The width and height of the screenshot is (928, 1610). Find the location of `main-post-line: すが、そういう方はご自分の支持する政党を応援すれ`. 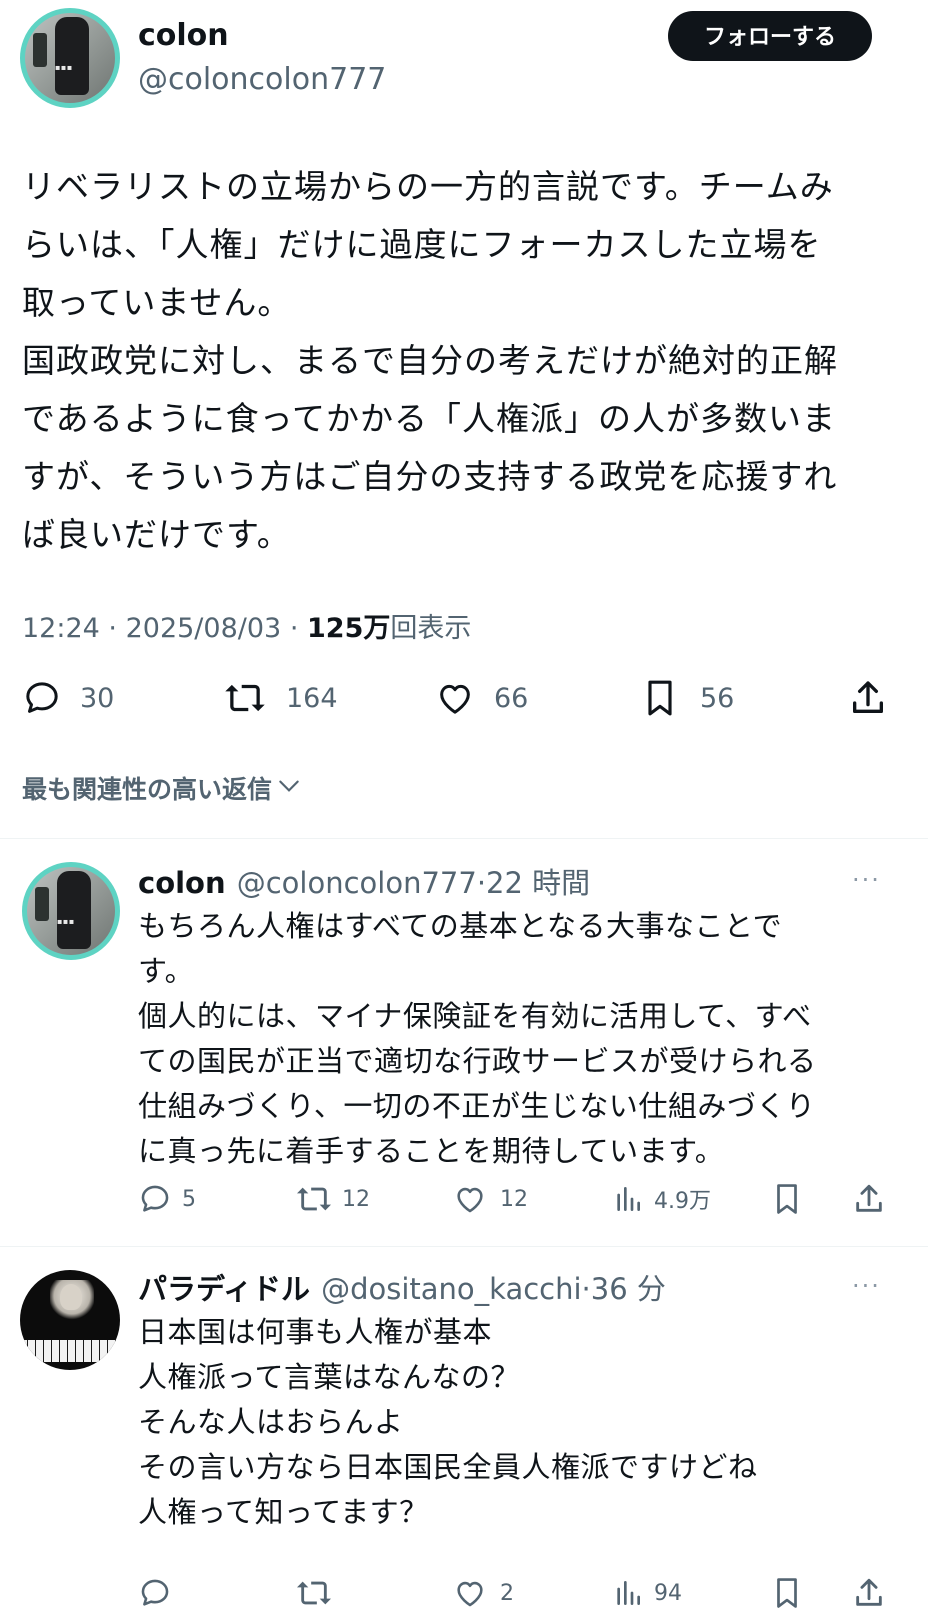

main-post-line: すが、そういう方はご自分の支持する政党を応援すれ is located at coordinates (430, 476).